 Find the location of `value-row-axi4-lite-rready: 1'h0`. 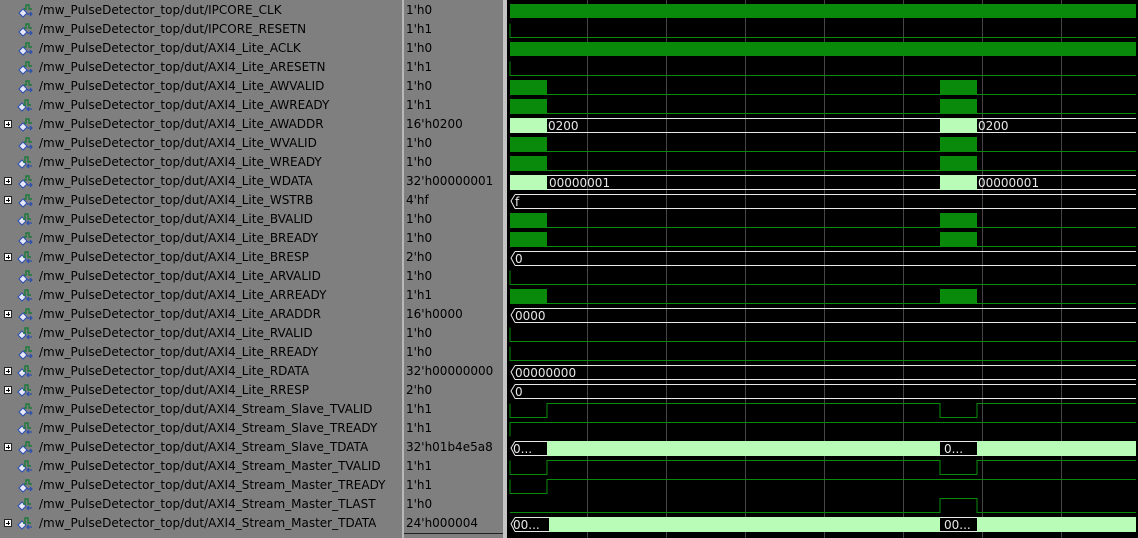

value-row-axi4-lite-rready: 1'h0 is located at coordinates (453, 352).